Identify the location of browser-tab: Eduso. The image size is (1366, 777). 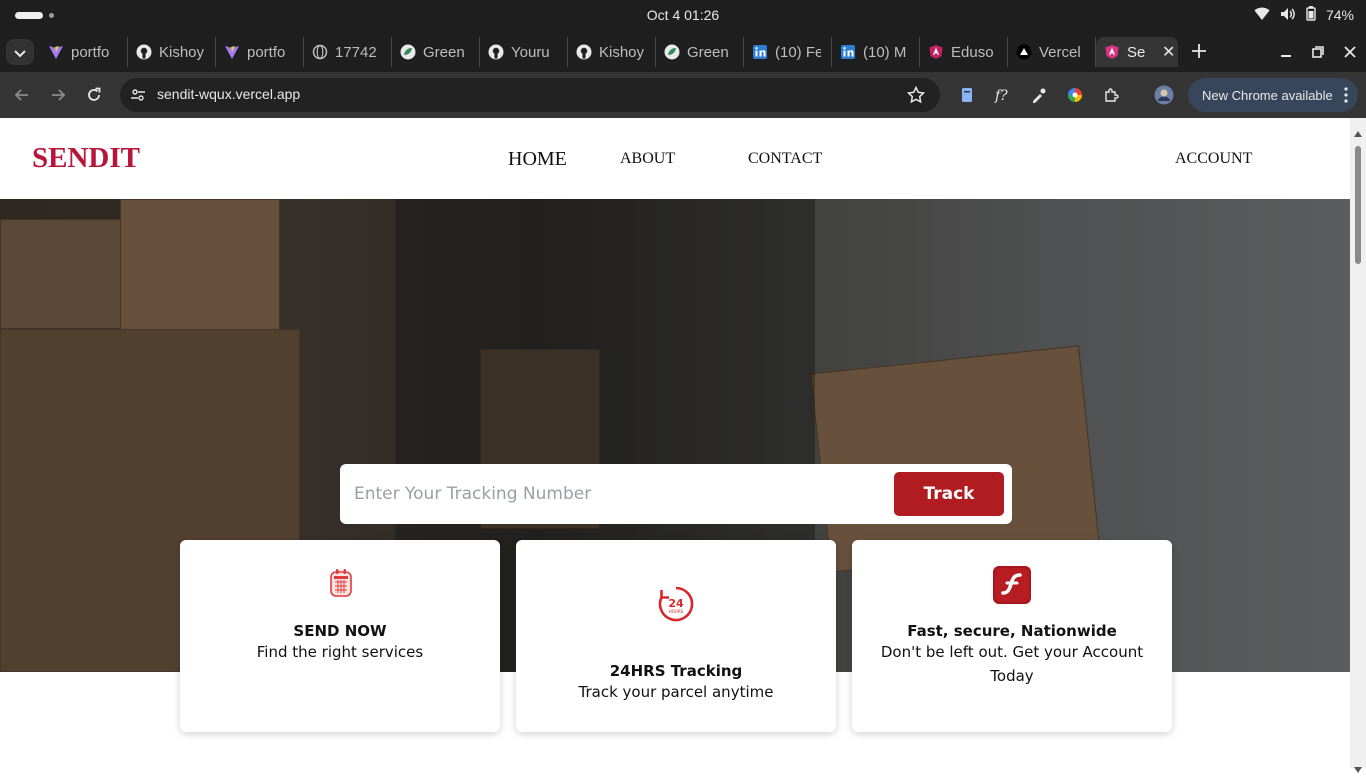
(964, 52).